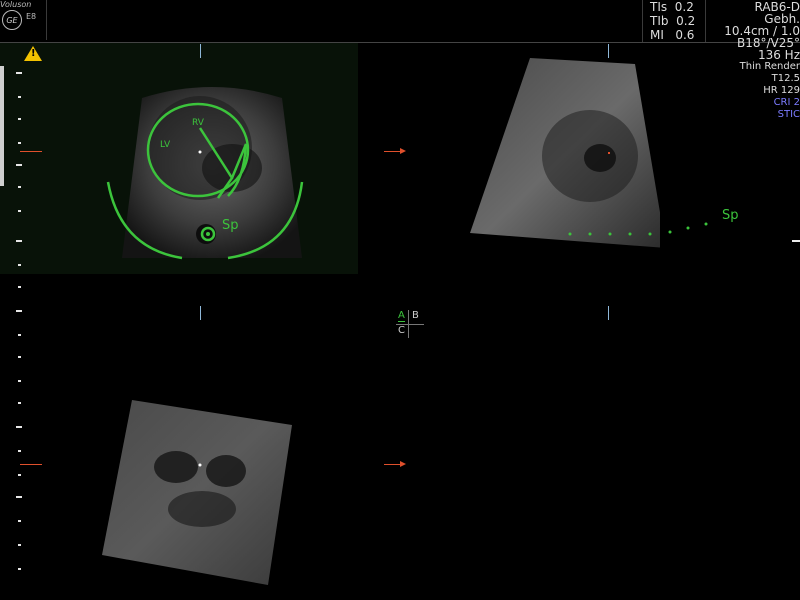 The height and width of the screenshot is (600, 800). Describe the element at coordinates (686, 21) in the screenshot. I see `tib-value: 0.2` at that location.